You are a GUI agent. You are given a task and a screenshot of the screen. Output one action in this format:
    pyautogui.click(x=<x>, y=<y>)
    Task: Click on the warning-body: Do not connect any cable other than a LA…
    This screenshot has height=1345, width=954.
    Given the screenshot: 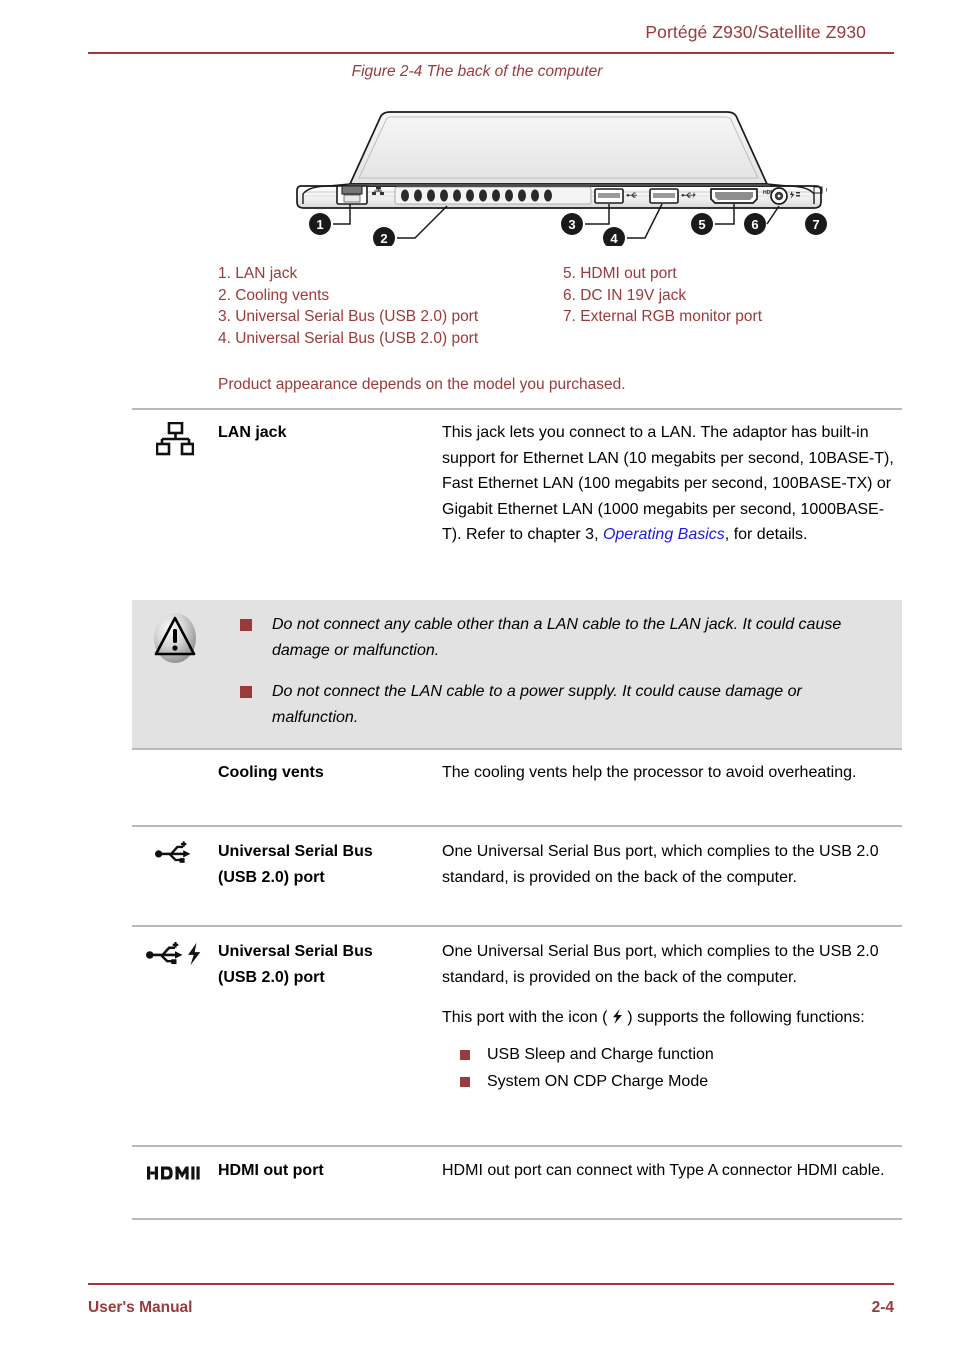 What is the action you would take?
    pyautogui.click(x=560, y=674)
    